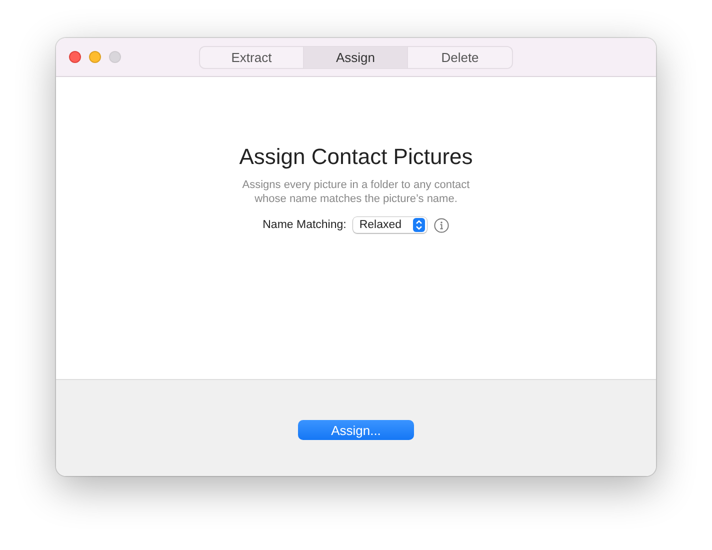 Image resolution: width=712 pixels, height=550 pixels. I want to click on tab: Delete, so click(460, 57).